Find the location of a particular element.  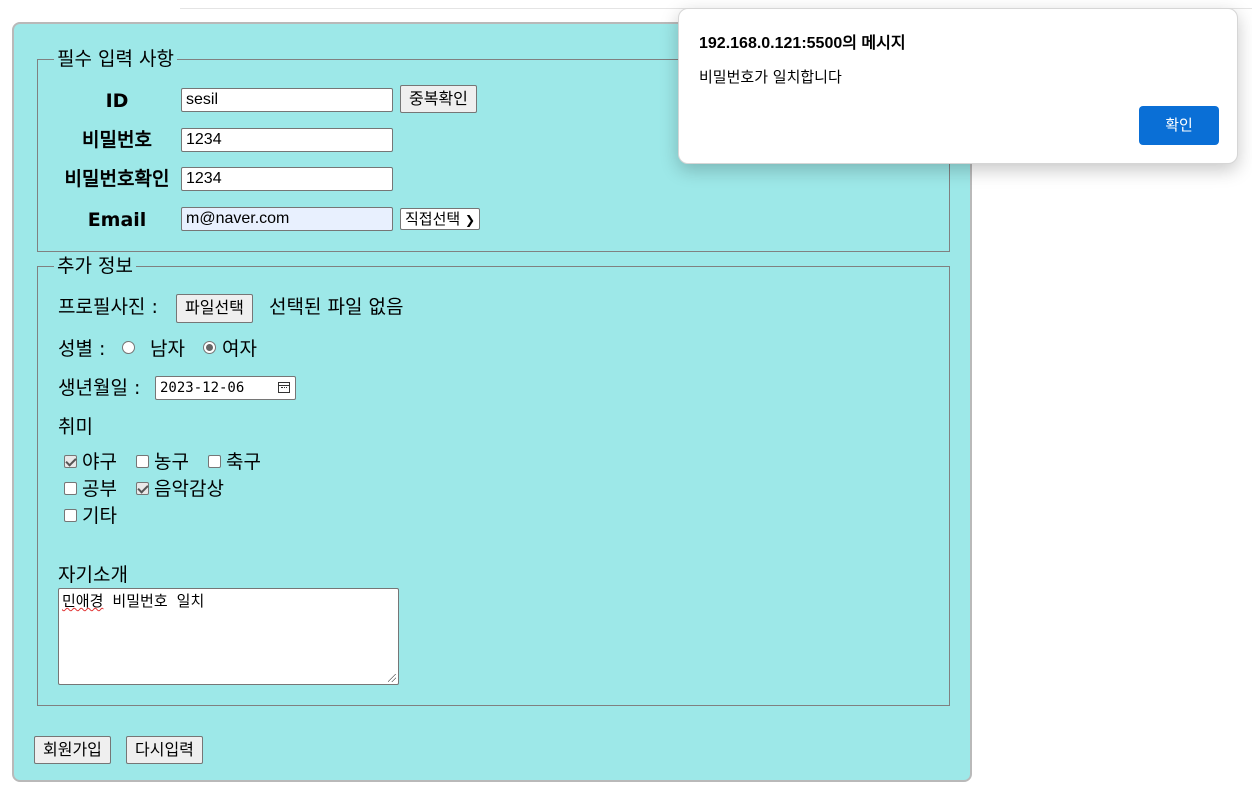

intro-label: 자기소개 is located at coordinates (93, 575).